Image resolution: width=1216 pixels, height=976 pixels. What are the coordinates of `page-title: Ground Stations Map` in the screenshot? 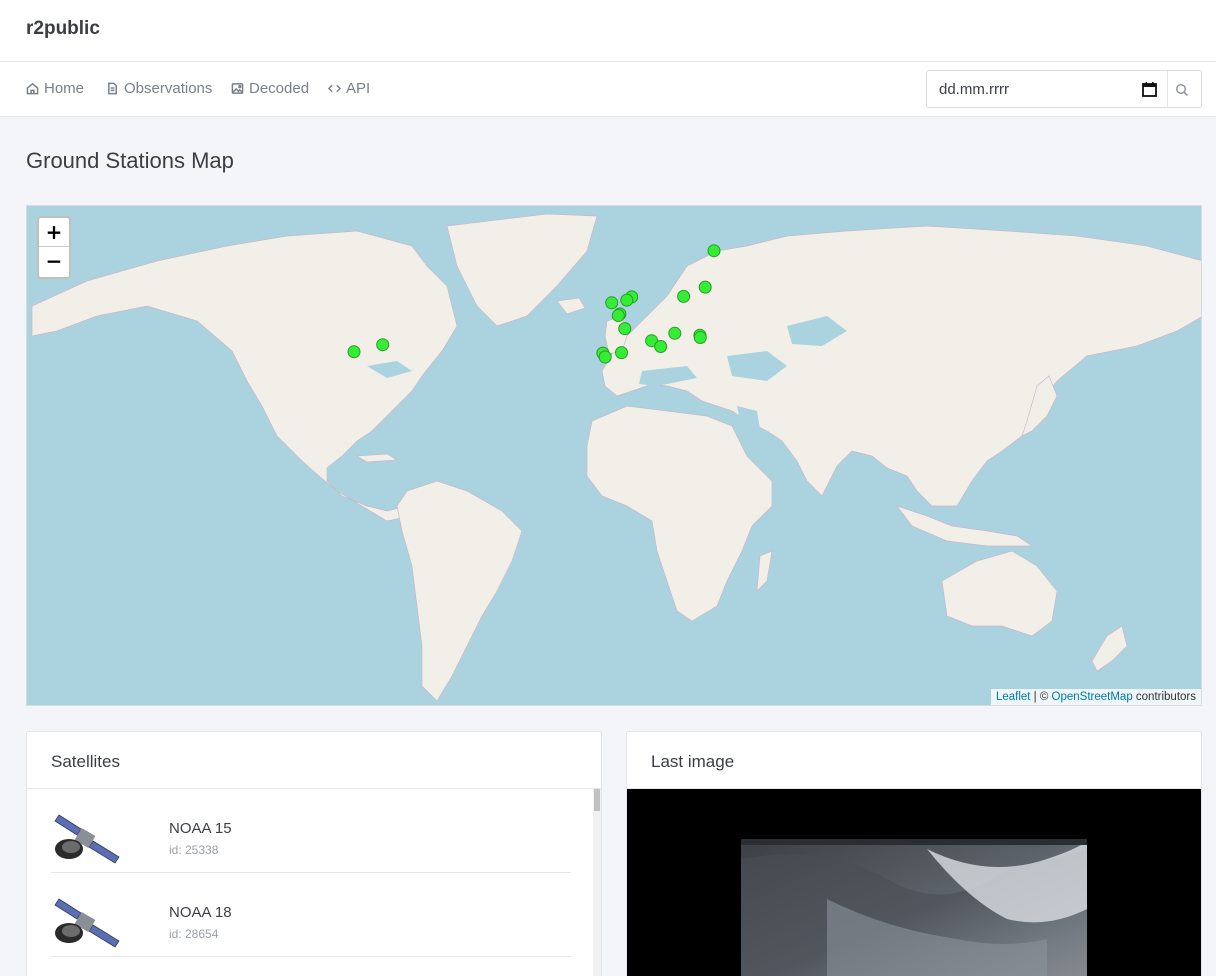 It's located at (130, 160).